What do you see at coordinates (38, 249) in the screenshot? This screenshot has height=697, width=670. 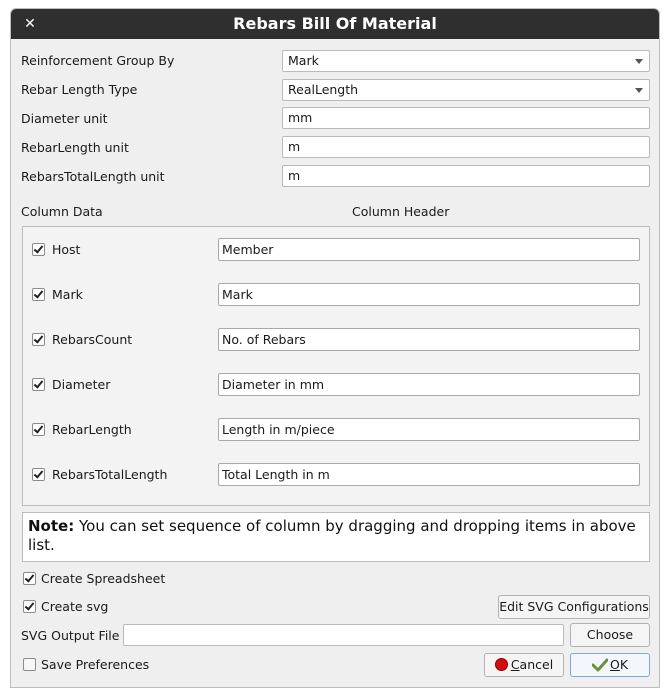 I see `host-checkbox` at bounding box center [38, 249].